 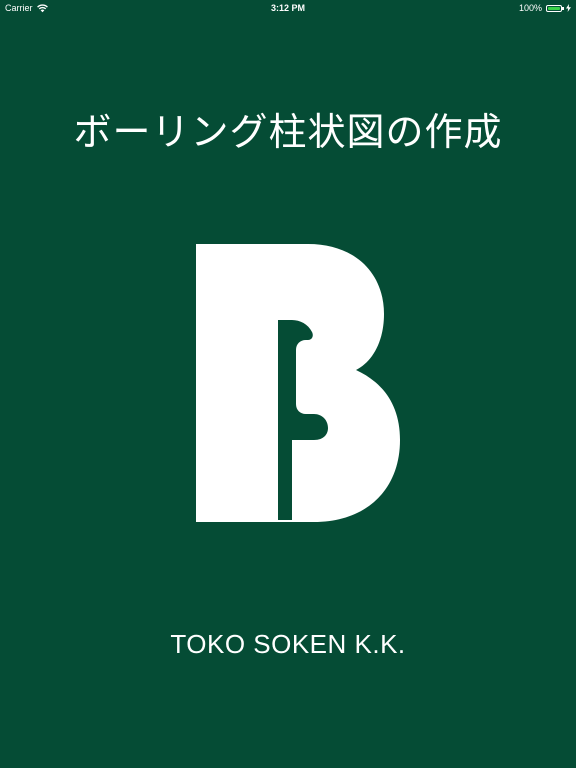 I want to click on battery-nub, so click(x=563, y=8).